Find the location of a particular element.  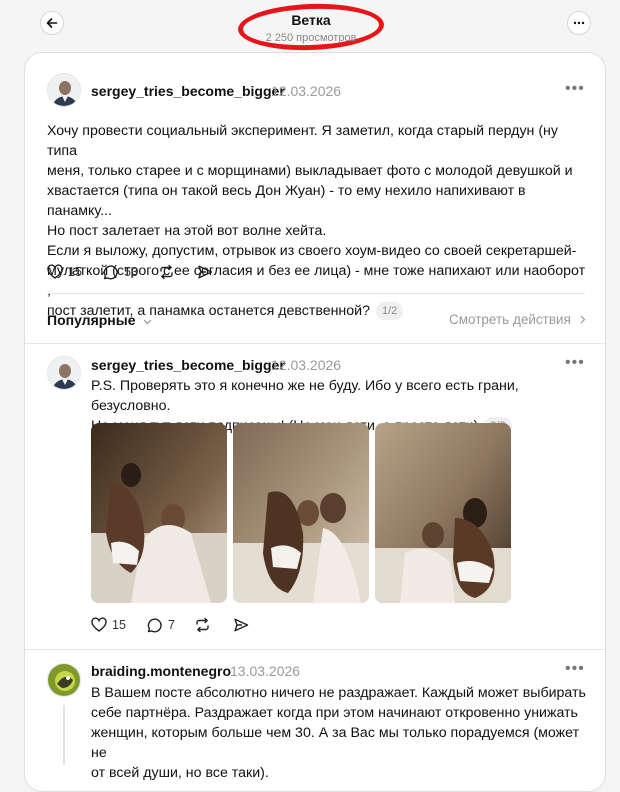

thread-line is located at coordinates (64, 735).